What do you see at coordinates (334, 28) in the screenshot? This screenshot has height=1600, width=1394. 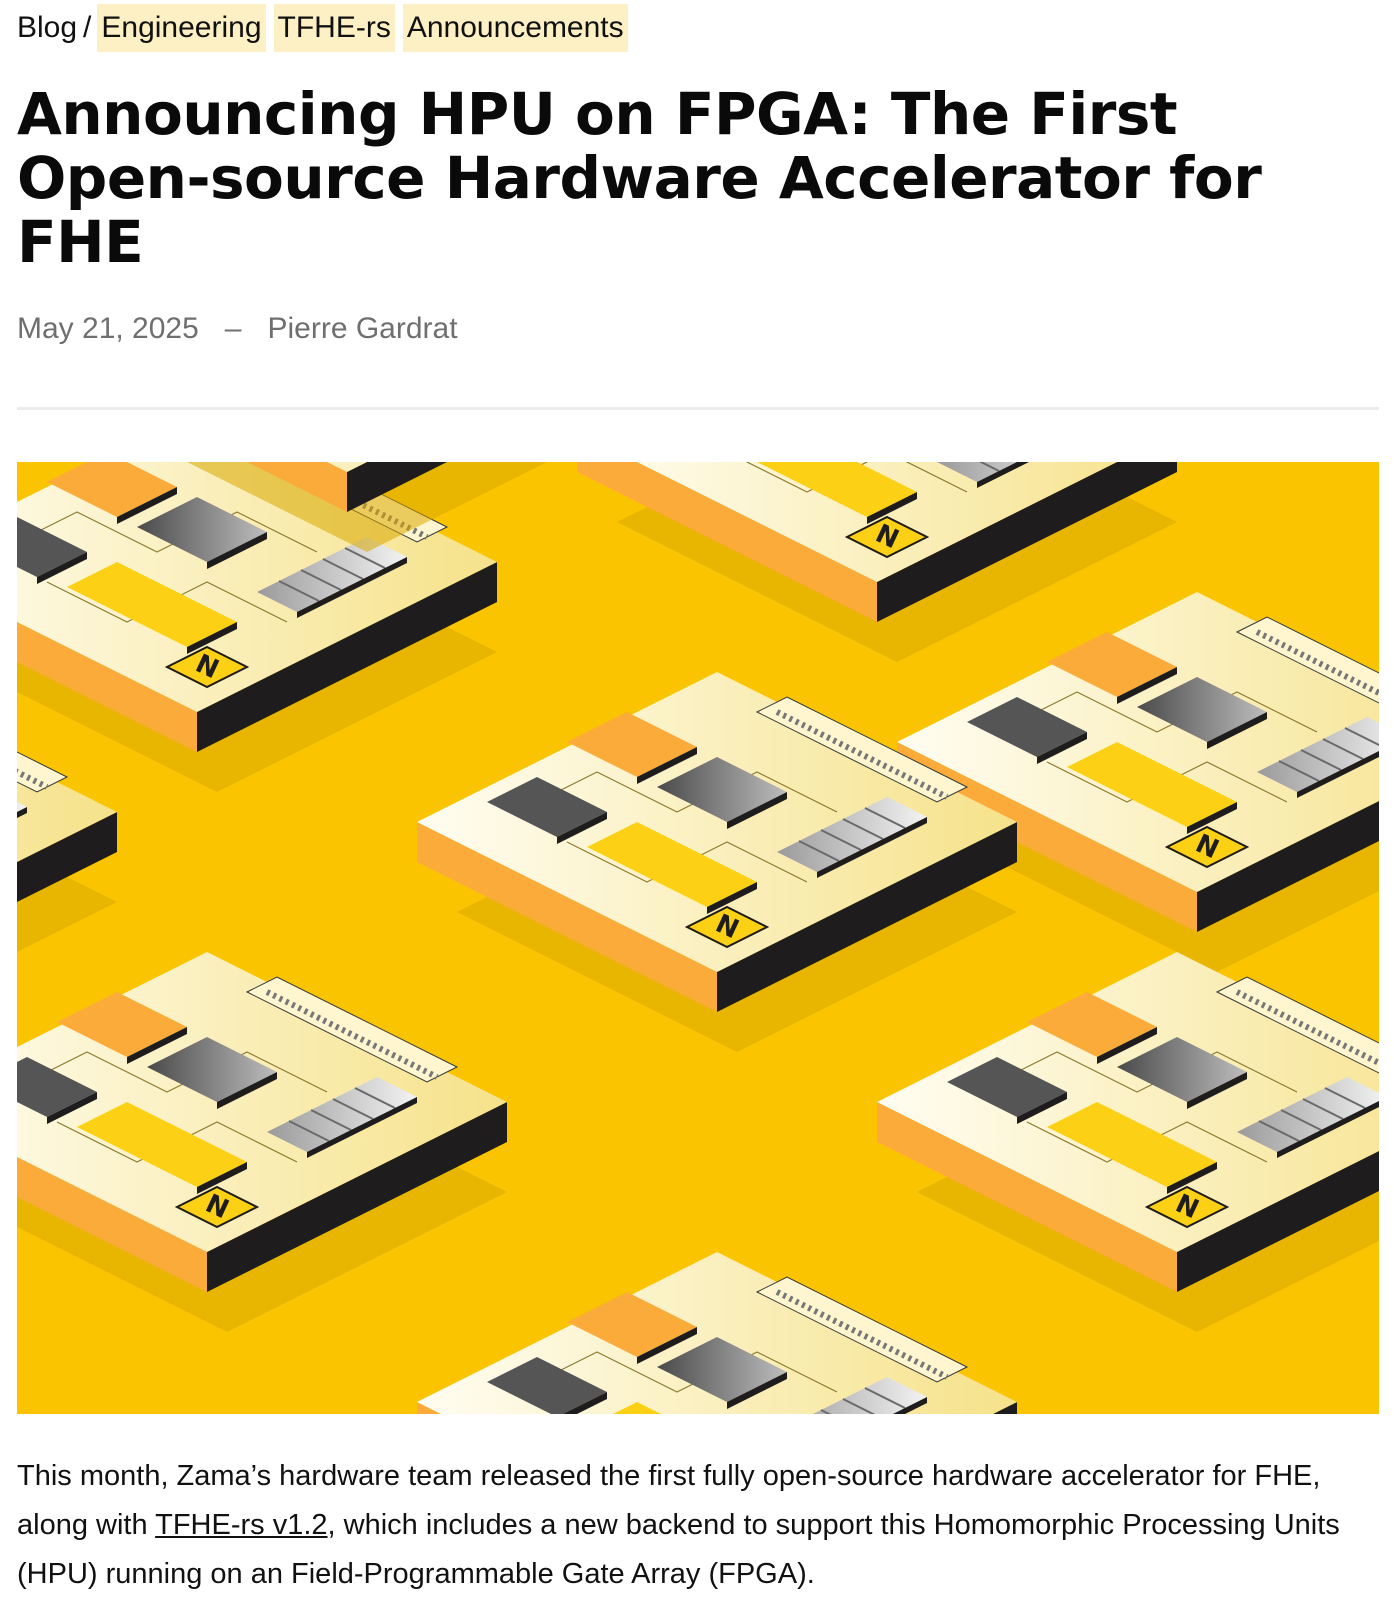 I see `tag-tfhe-rs: TFHE-rs` at bounding box center [334, 28].